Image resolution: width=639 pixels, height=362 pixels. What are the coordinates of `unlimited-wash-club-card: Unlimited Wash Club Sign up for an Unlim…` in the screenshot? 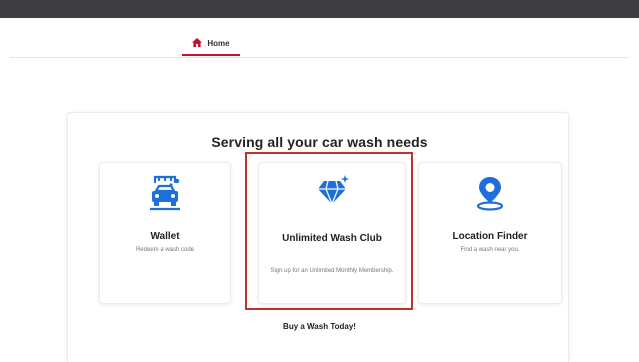 It's located at (332, 233).